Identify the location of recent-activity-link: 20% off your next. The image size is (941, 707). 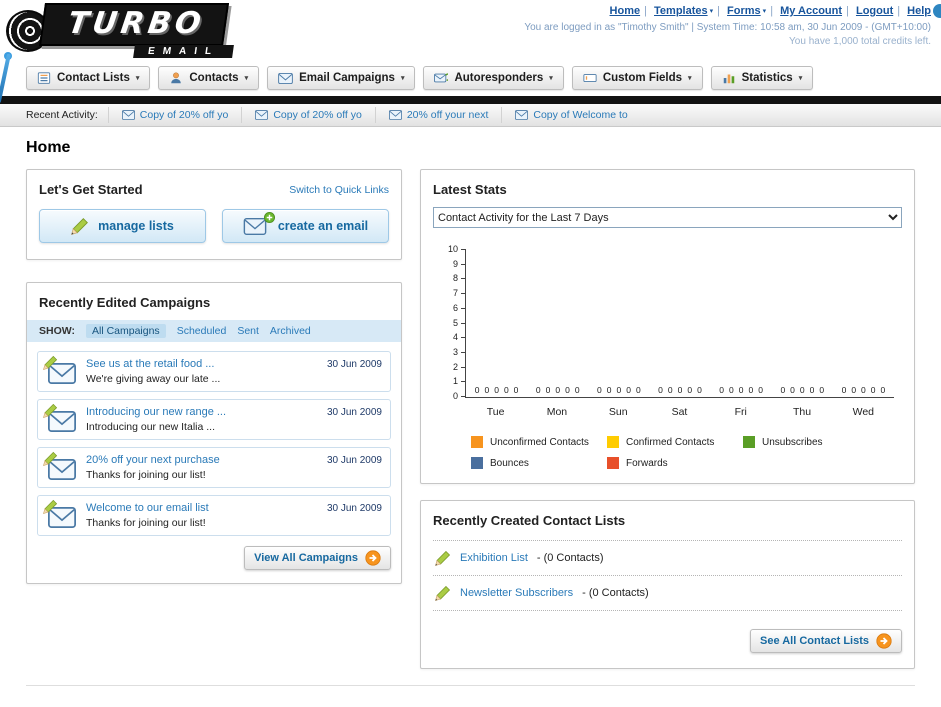
(448, 115).